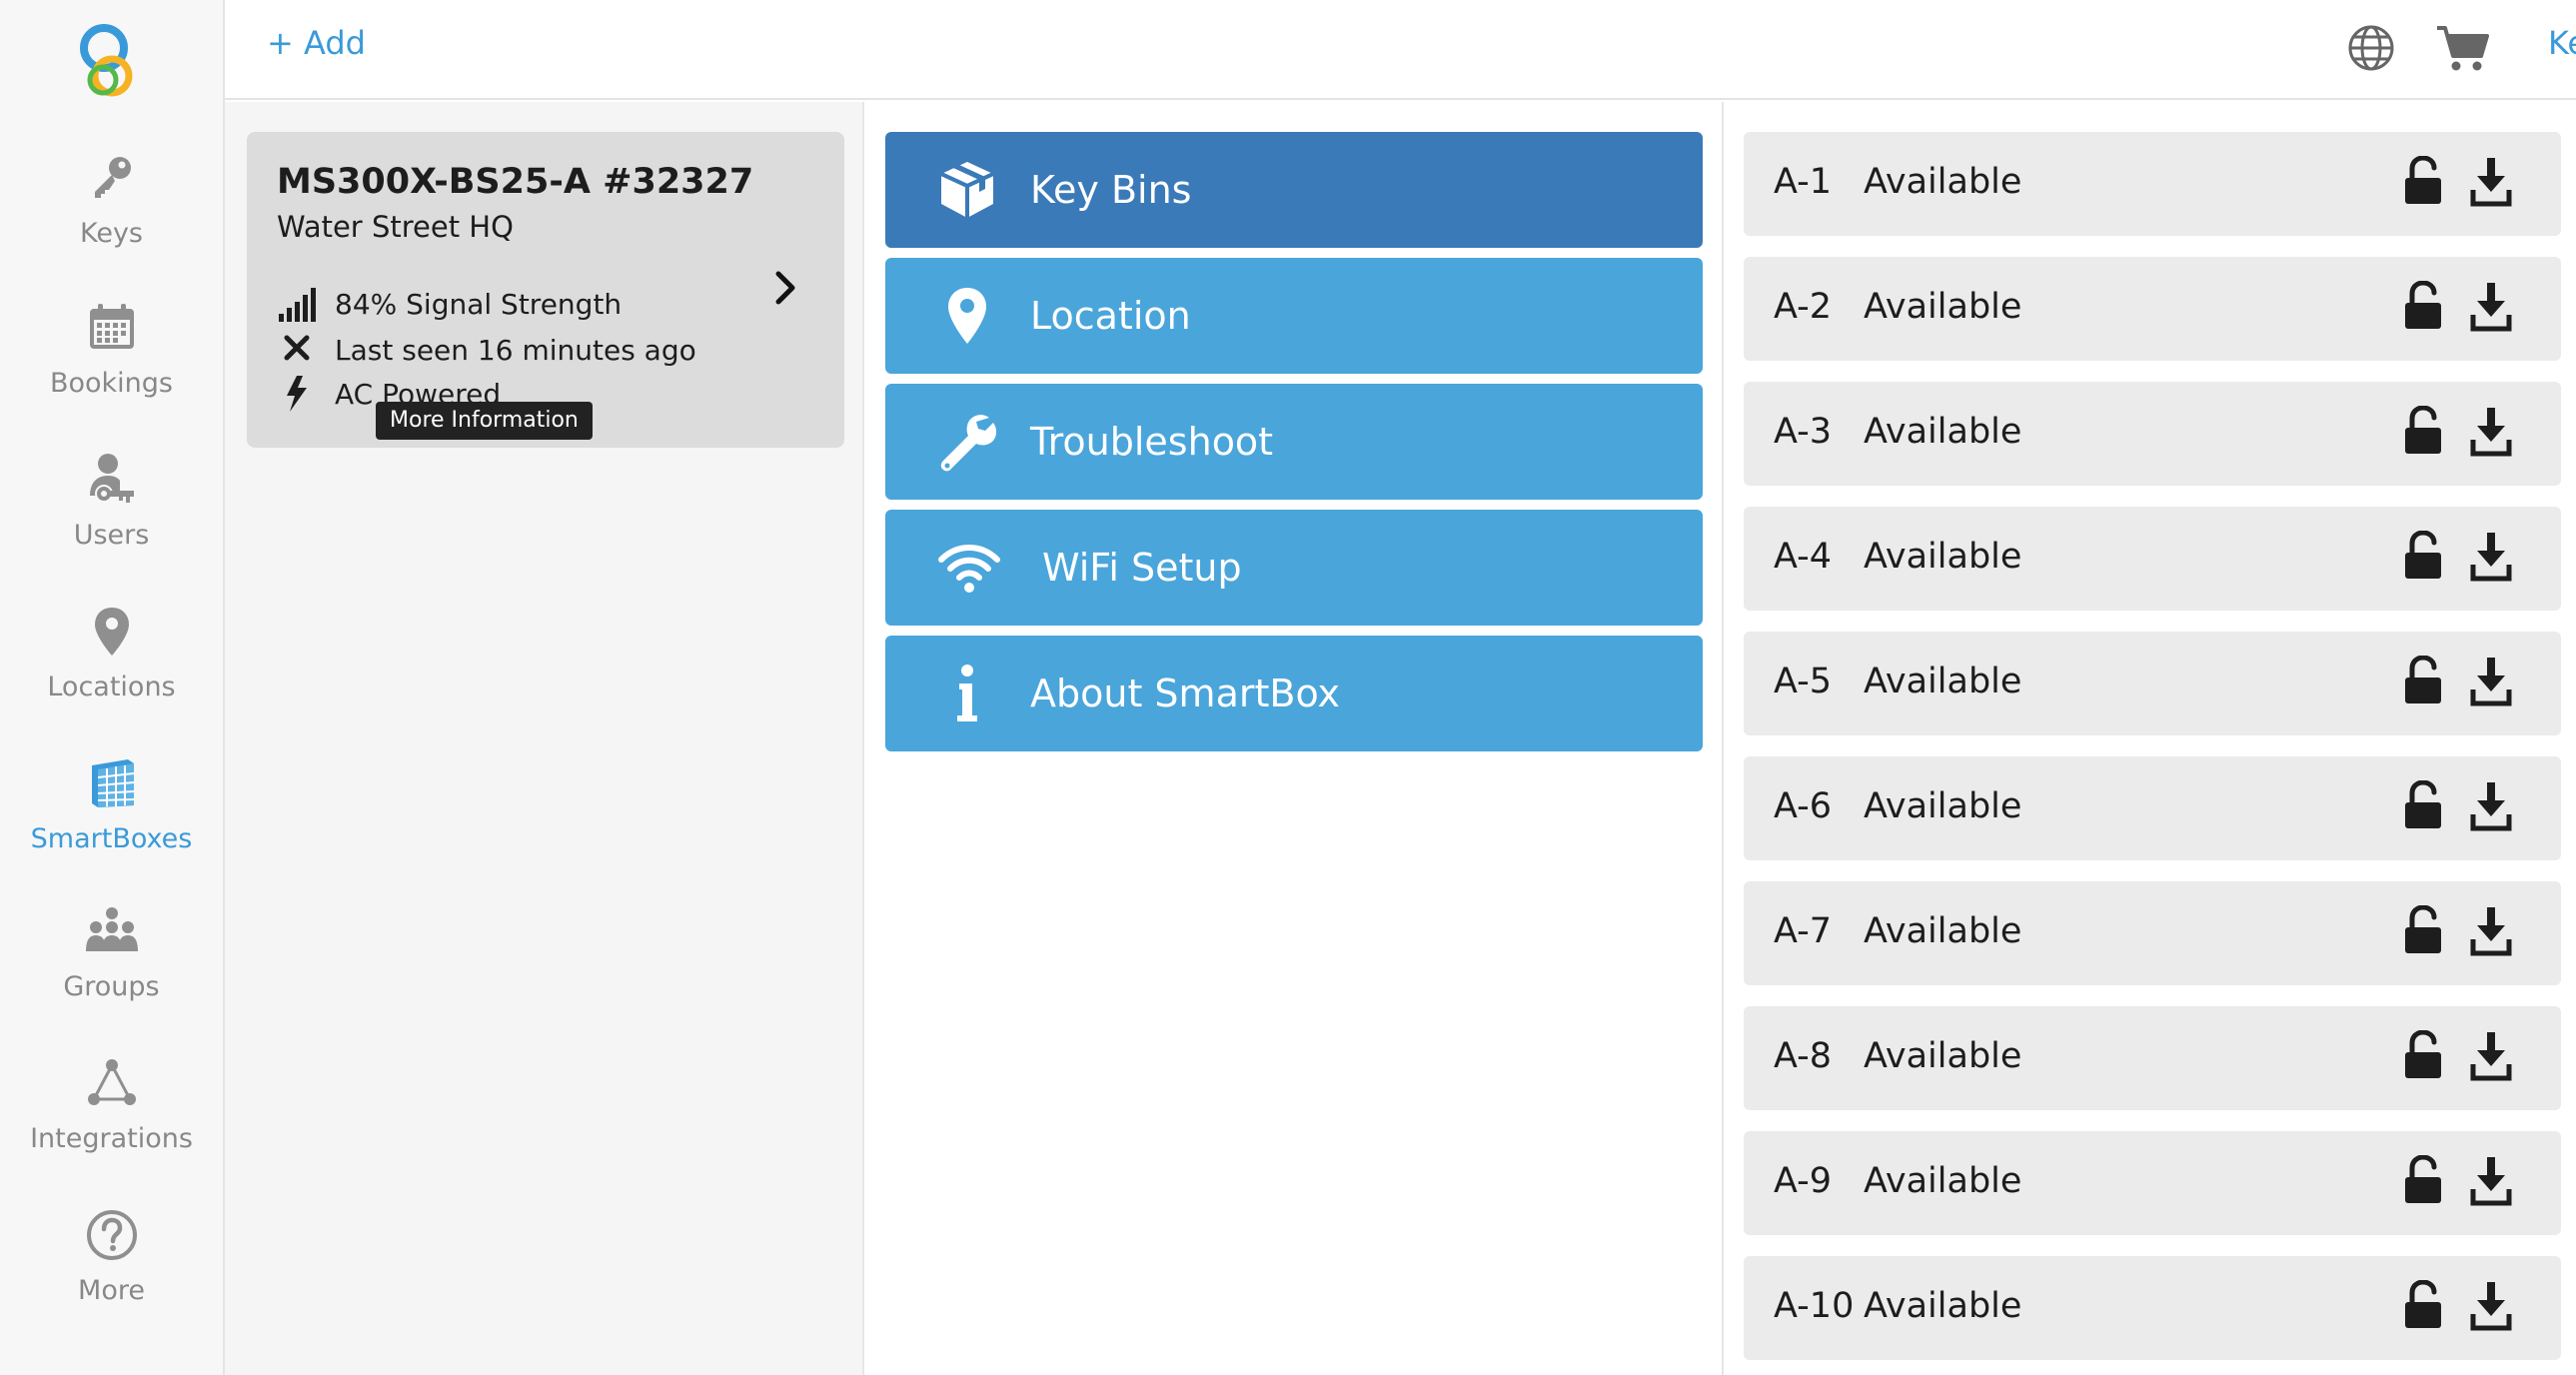 The image size is (2576, 1375). What do you see at coordinates (2463, 48) in the screenshot?
I see `cart-icon` at bounding box center [2463, 48].